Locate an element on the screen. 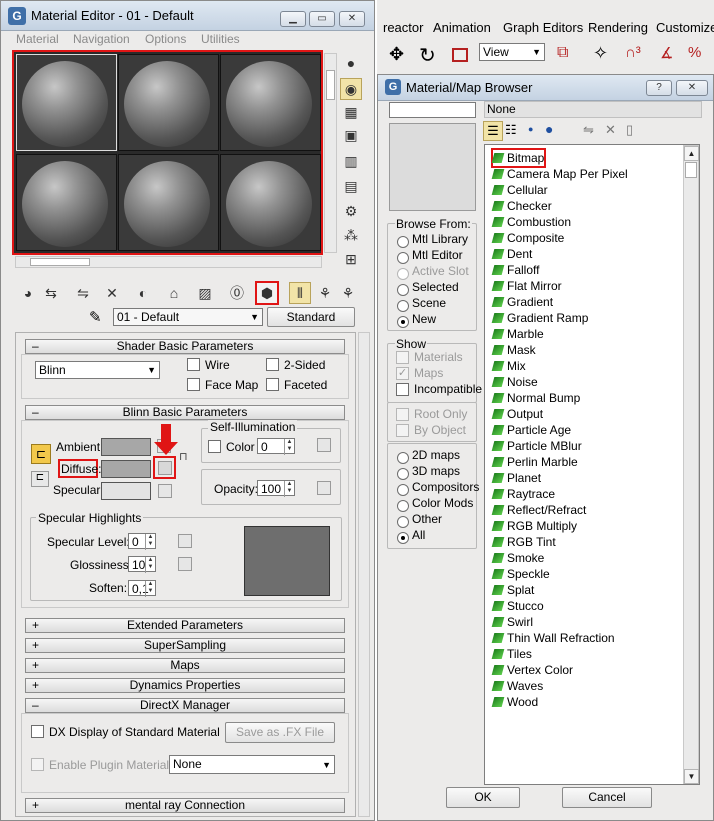 This screenshot has width=714, height=821. map-list-item: Marble is located at coordinates (517, 334).